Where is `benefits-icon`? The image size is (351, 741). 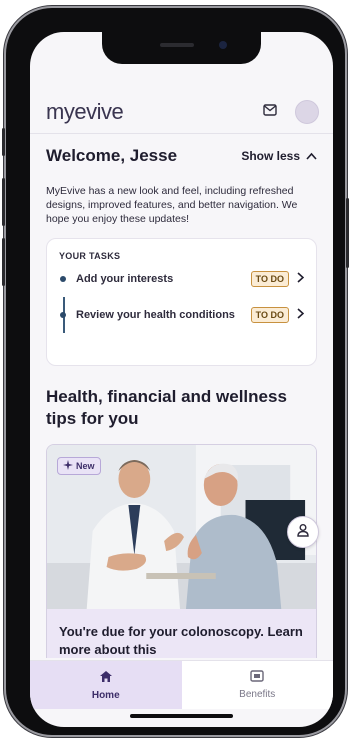 benefits-icon is located at coordinates (257, 677).